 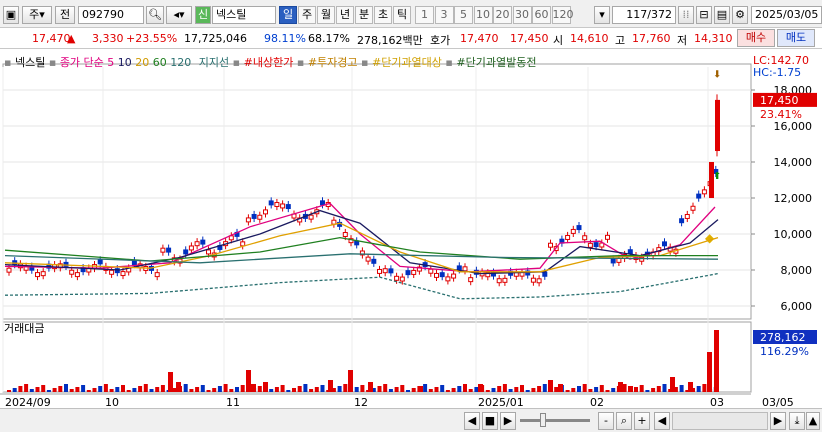 I want to click on page-field: 117/372, so click(x=644, y=15).